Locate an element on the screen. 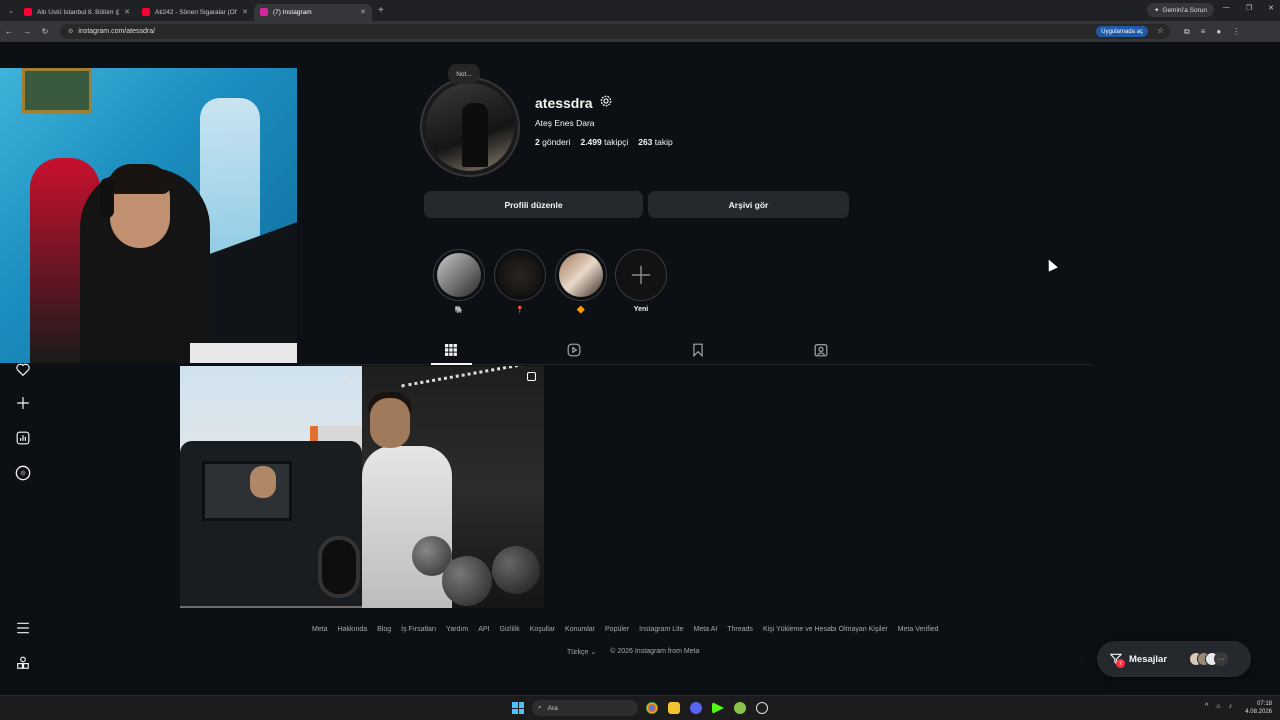 The width and height of the screenshot is (1280, 720). tab-title: (7) Instagram is located at coordinates (292, 12).